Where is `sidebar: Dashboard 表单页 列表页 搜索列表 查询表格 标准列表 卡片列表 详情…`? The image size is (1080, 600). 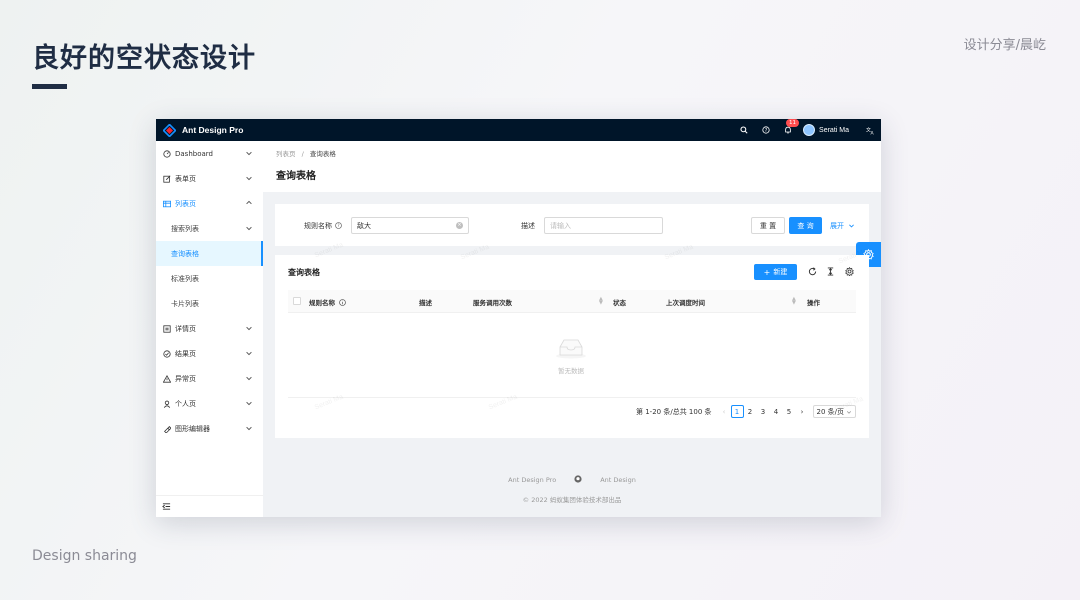 sidebar: Dashboard 表单页 列表页 搜索列表 查询表格 标准列表 卡片列表 详情… is located at coordinates (209, 329).